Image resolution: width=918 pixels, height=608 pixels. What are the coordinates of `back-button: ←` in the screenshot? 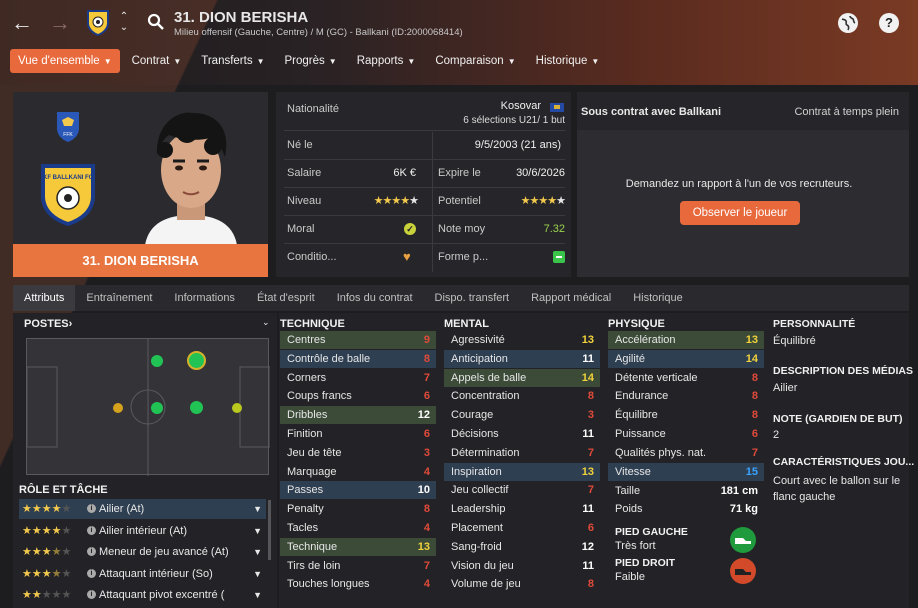 It's located at (22, 24).